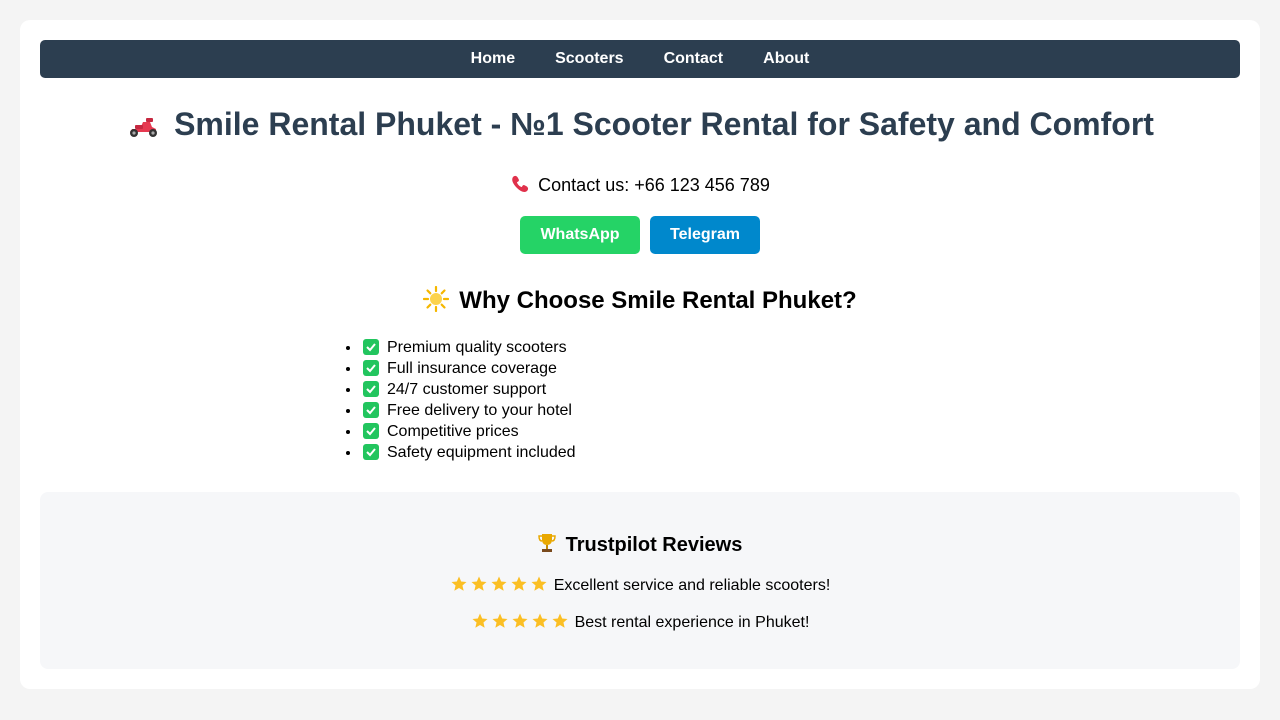 This screenshot has width=1280, height=720. I want to click on nav-about-link: About, so click(786, 59).